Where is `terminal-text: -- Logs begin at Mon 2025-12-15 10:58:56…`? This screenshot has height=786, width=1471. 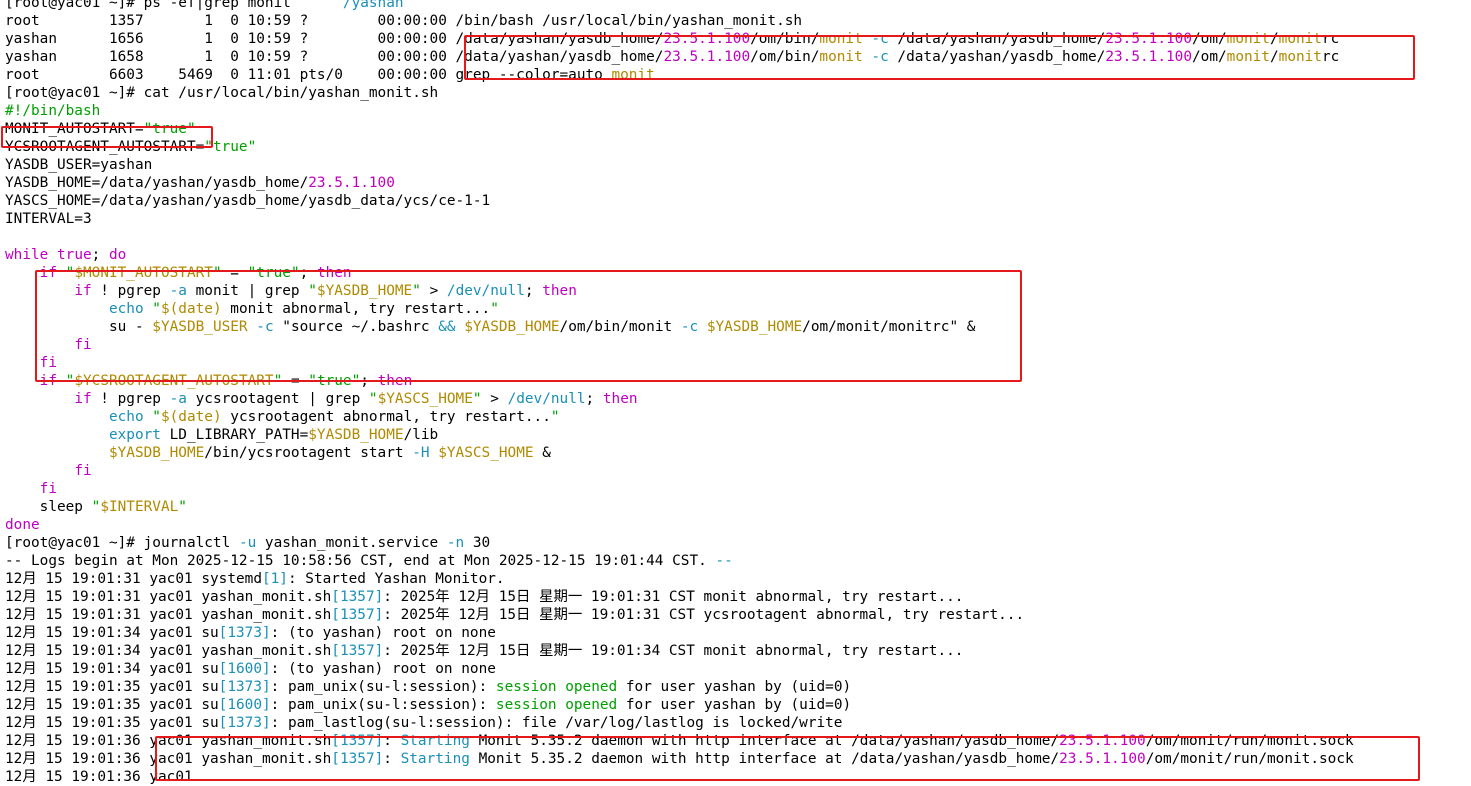 terminal-text: -- Logs begin at Mon 2025-12-15 10:58:56… is located at coordinates (360, 561).